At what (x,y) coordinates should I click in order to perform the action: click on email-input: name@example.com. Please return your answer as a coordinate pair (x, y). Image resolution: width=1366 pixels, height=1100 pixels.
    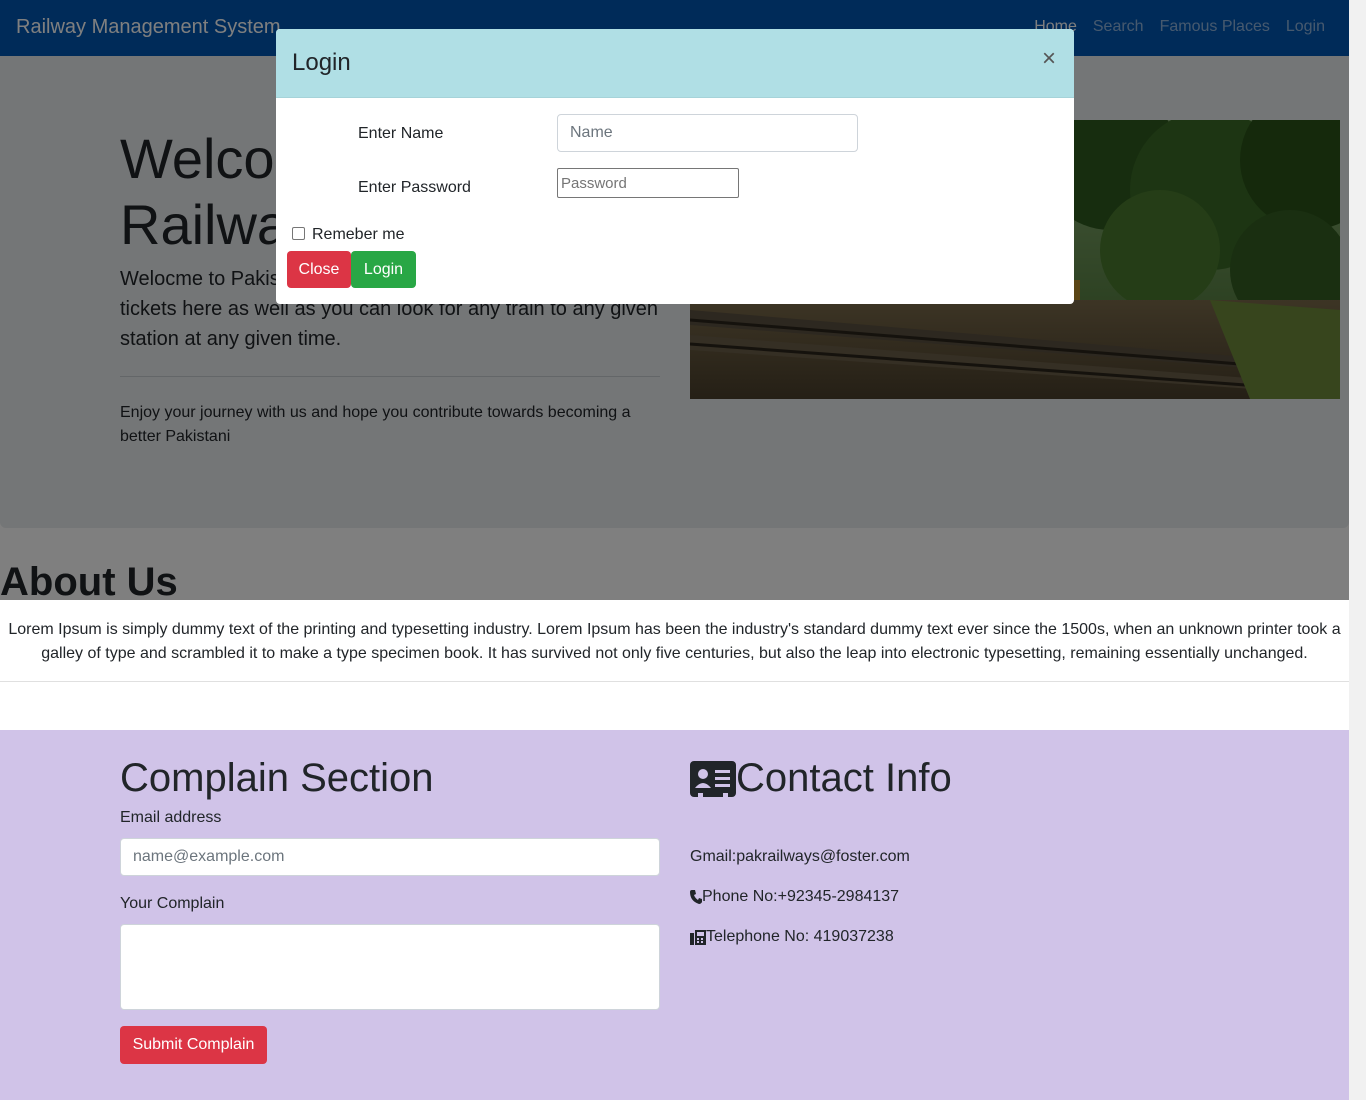
    Looking at the image, I should click on (390, 857).